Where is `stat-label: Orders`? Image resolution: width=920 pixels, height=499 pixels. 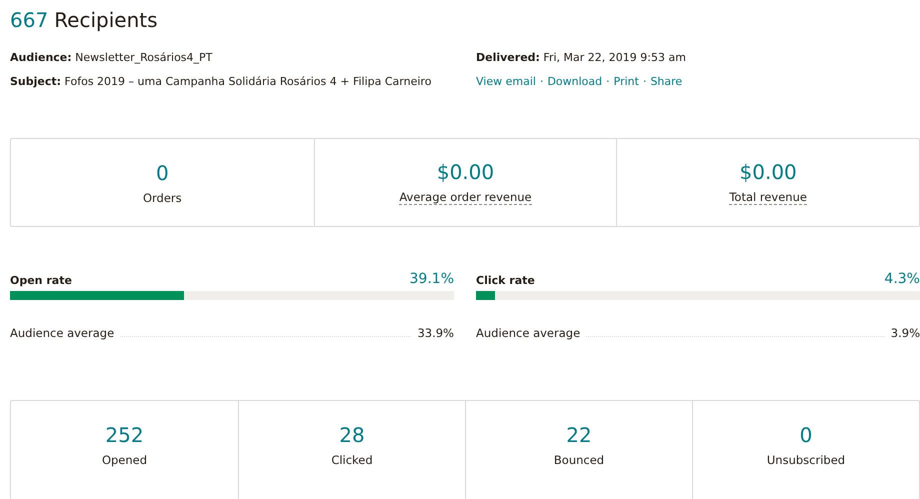
stat-label: Orders is located at coordinates (162, 197).